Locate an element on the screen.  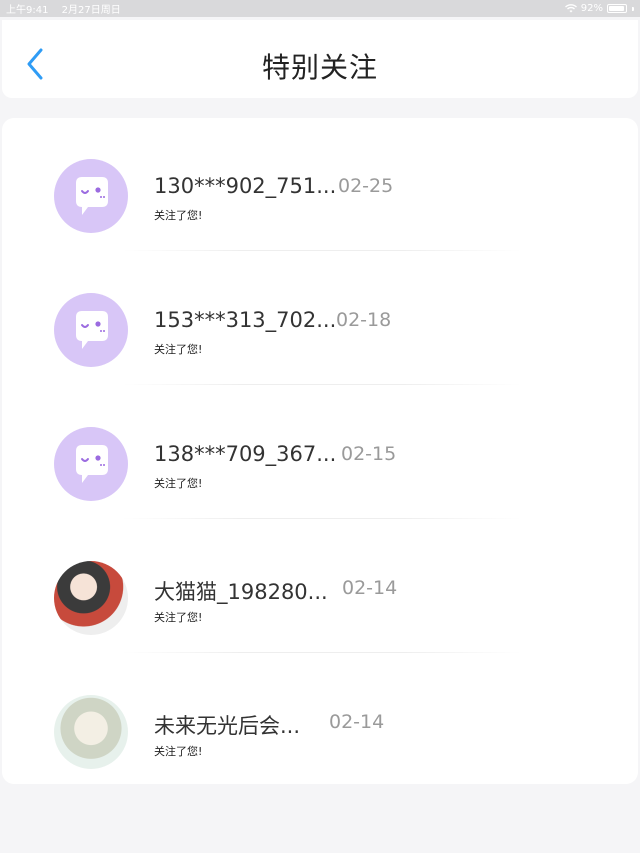
page-title: 特别关注 is located at coordinates (319, 67).